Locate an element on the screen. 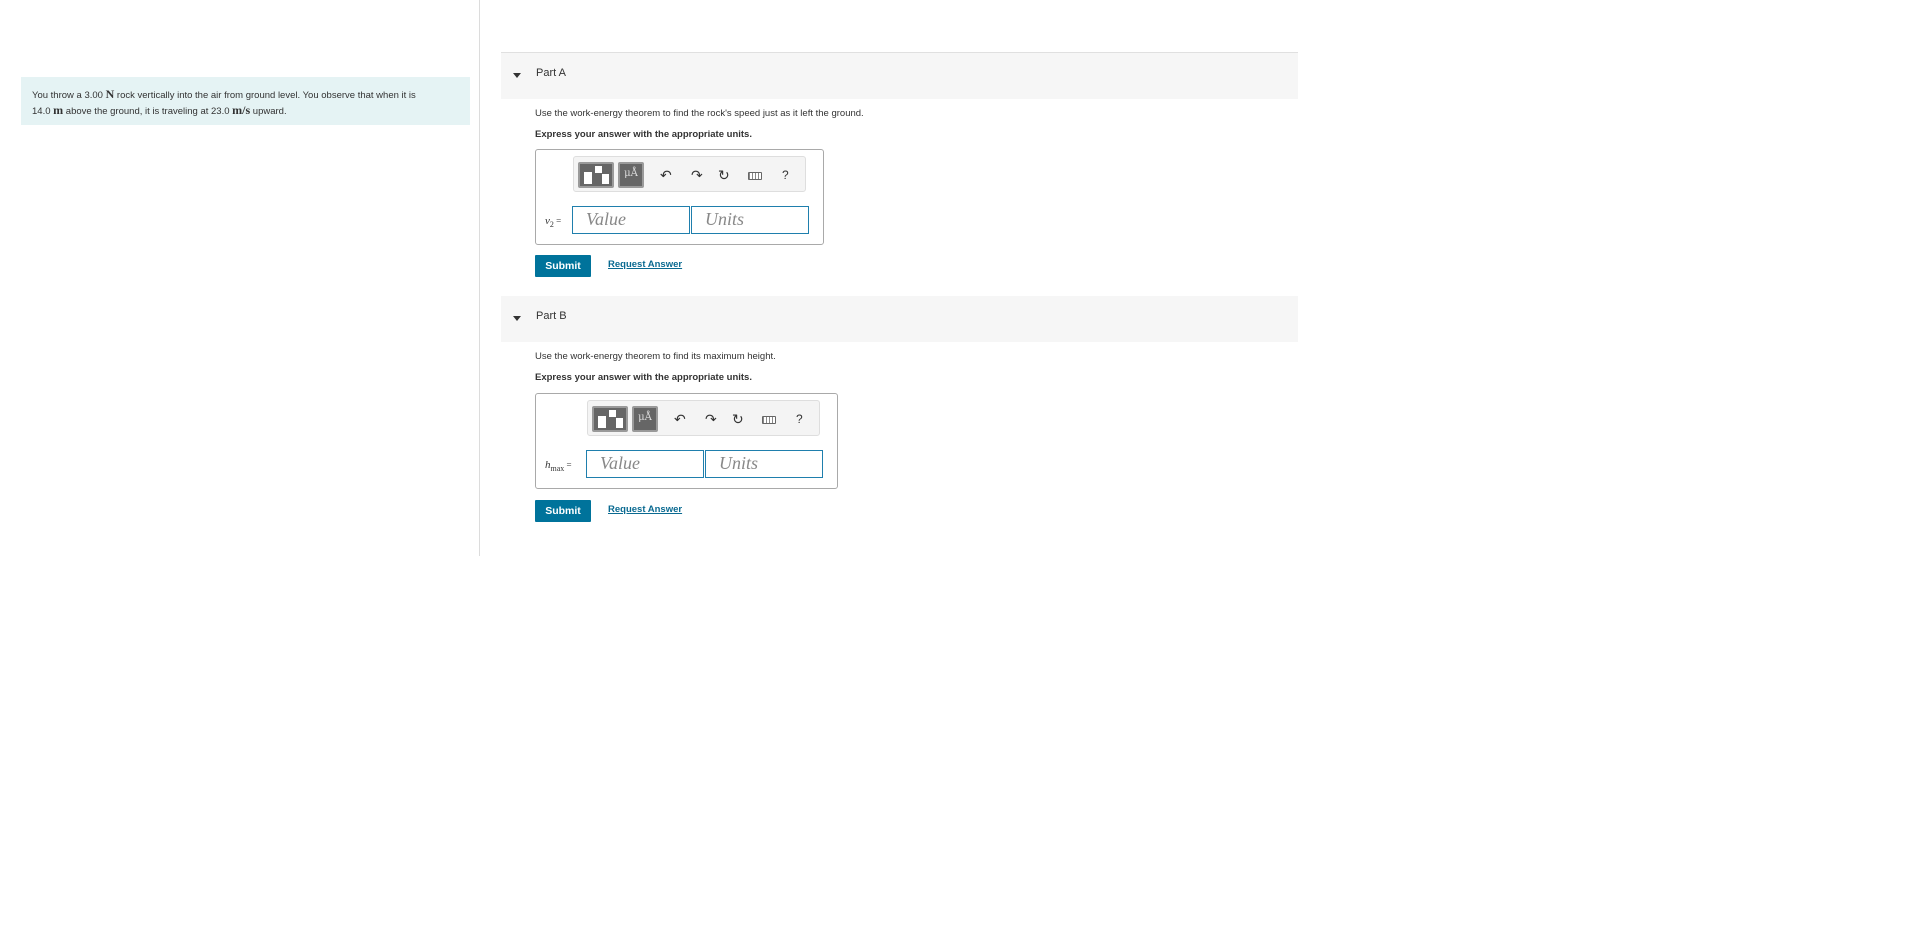 The image size is (1914, 935). answer-box: μÅ ↶ ↷ ↻ ? hmax = Value Units is located at coordinates (686, 441).